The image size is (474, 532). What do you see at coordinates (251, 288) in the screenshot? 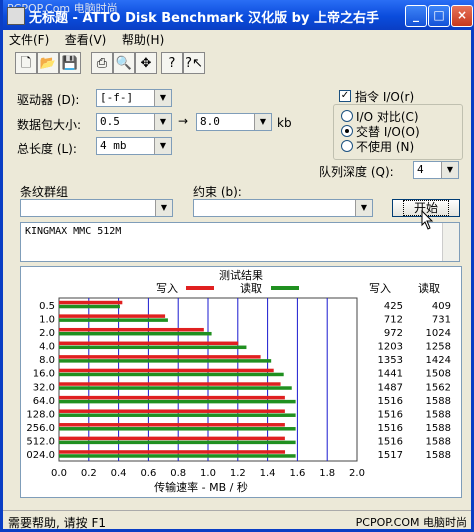
I see `legend-read-label: 读取` at bounding box center [251, 288].